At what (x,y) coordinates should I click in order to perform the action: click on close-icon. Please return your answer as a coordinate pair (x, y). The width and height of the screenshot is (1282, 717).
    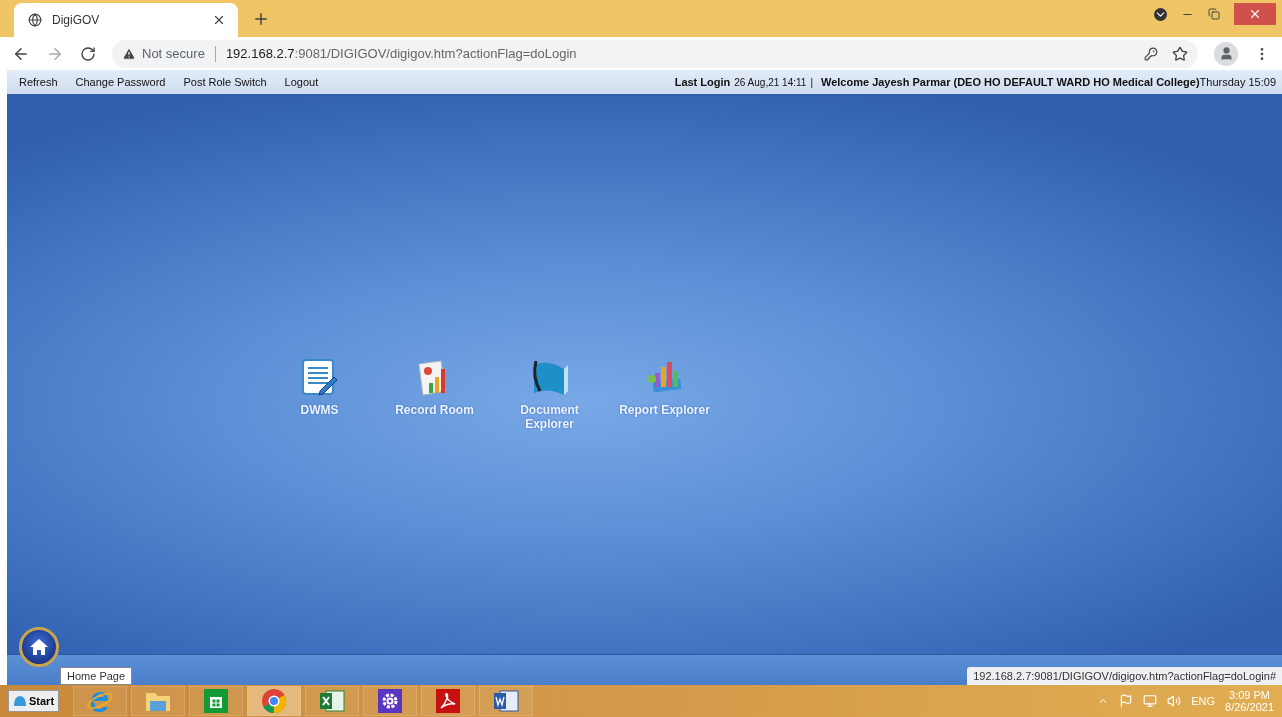
    Looking at the image, I should click on (1255, 14).